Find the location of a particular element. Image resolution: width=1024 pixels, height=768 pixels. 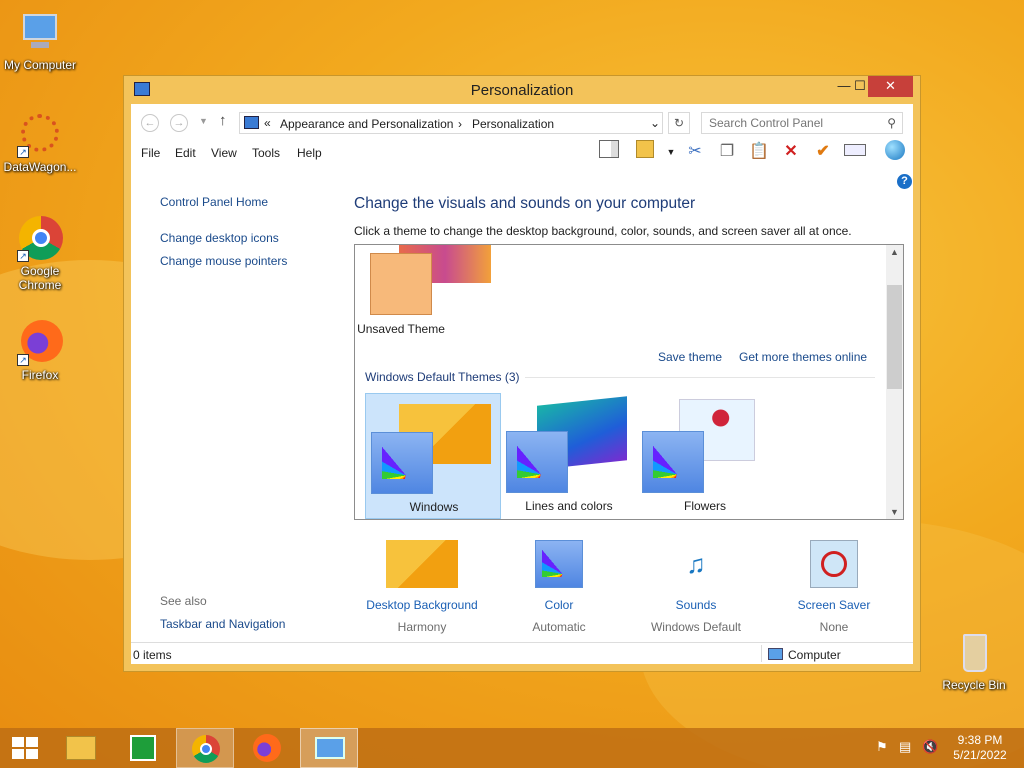

recycle-bin-icon is located at coordinates (974, 653).